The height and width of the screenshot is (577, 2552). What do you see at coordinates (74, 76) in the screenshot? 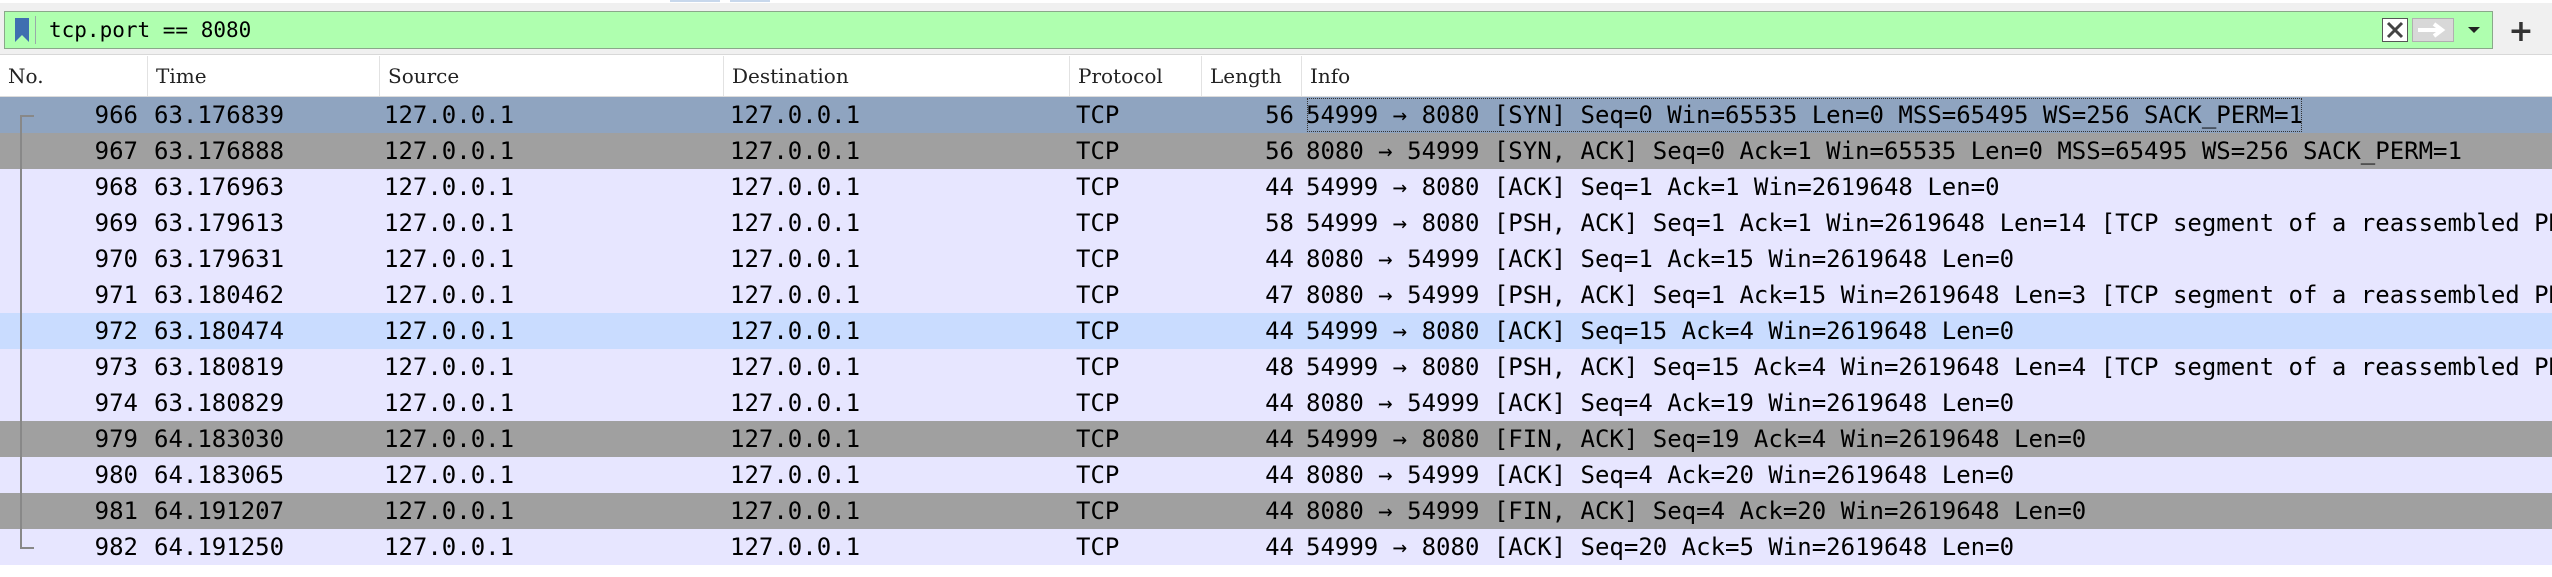
I see `column-header-no: No.` at bounding box center [74, 76].